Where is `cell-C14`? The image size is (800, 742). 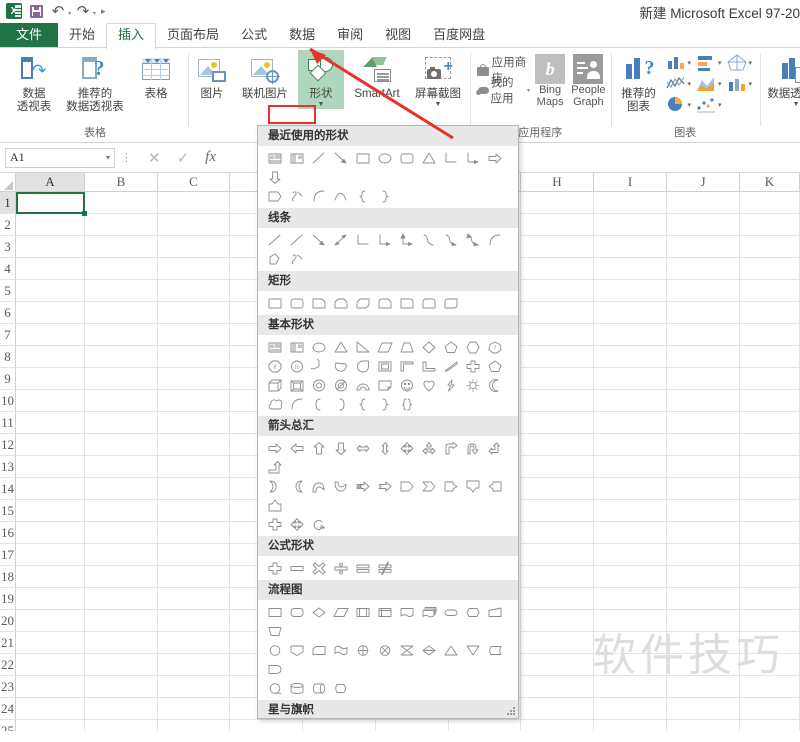 cell-C14 is located at coordinates (194, 489).